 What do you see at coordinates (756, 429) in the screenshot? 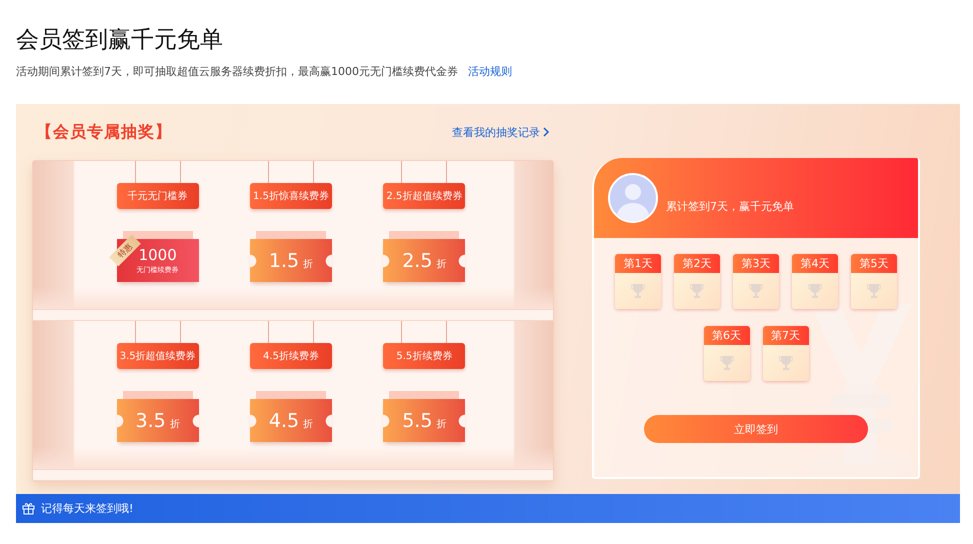
I see `checkin-button: 立即签到` at bounding box center [756, 429].